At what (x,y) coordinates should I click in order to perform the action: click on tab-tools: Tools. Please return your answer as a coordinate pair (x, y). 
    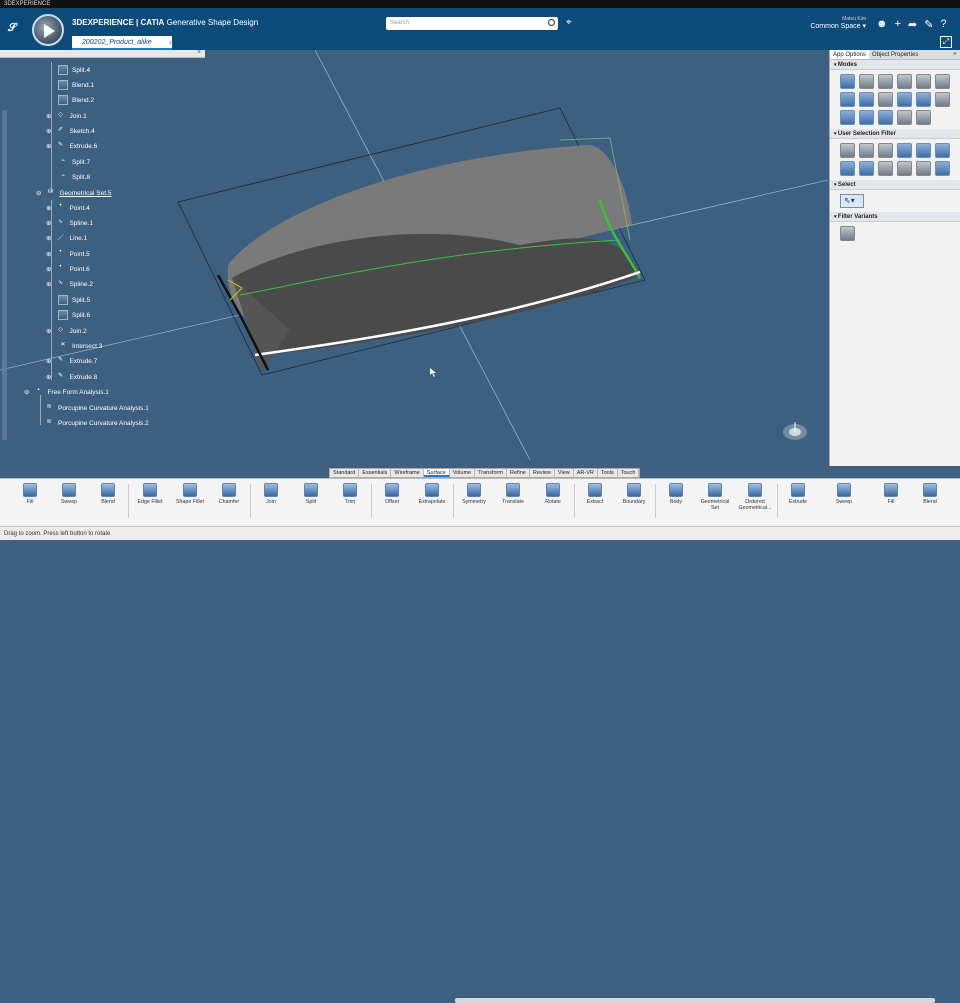
    Looking at the image, I should click on (608, 473).